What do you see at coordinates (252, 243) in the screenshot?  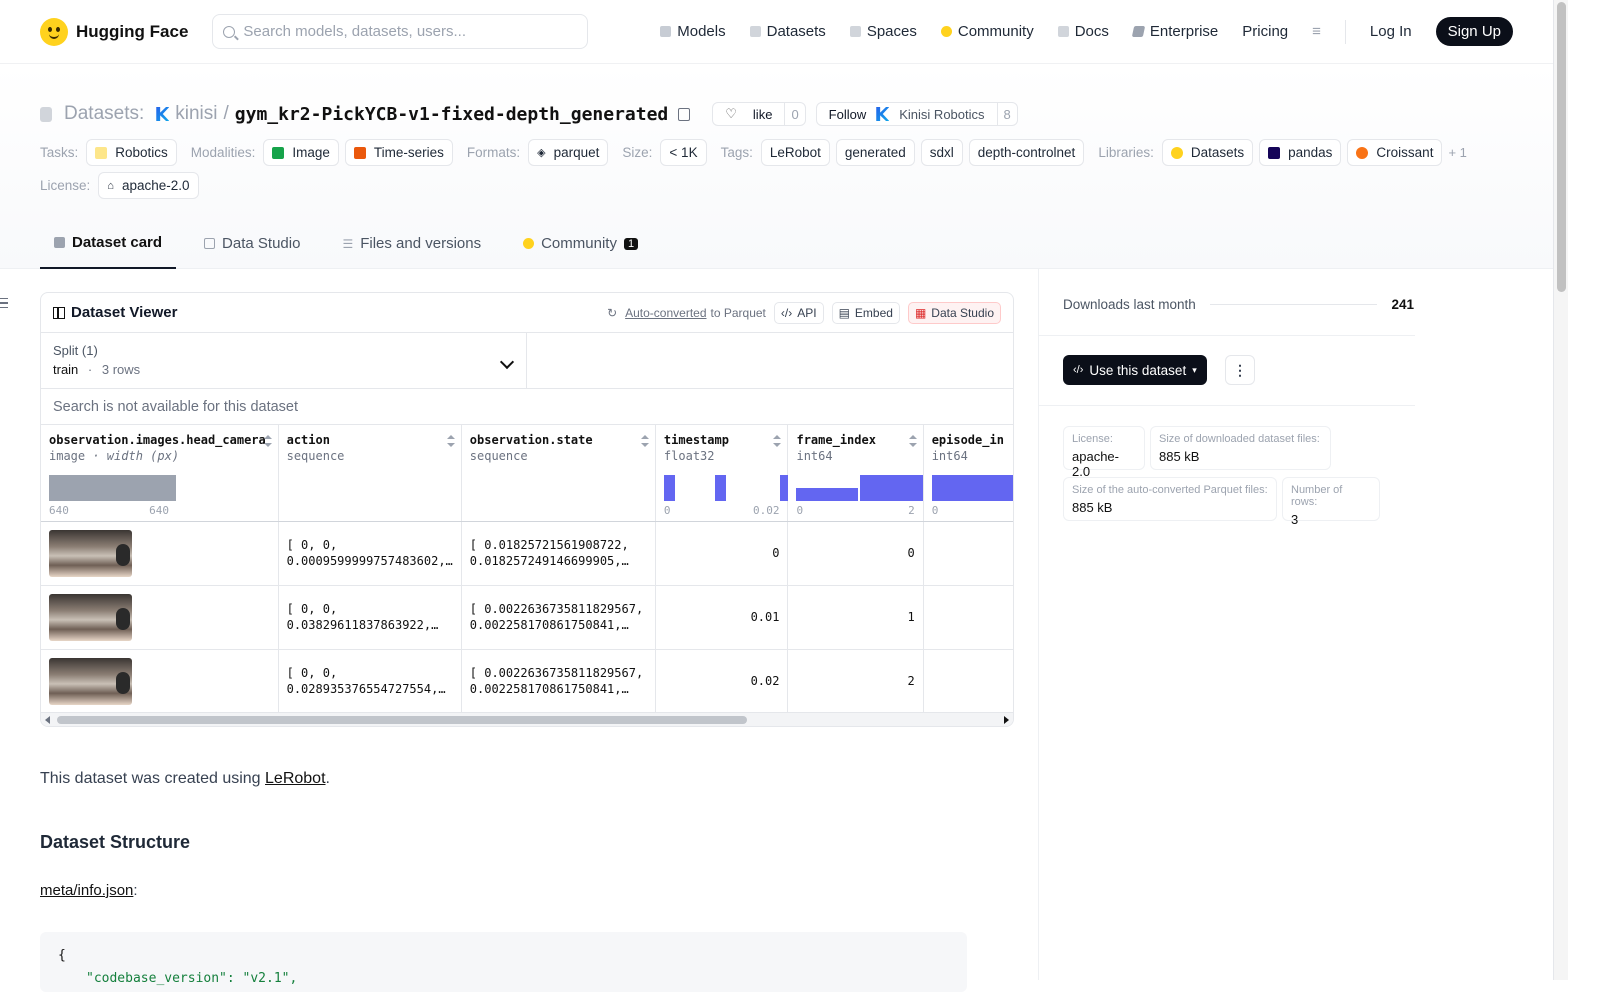 I see `tab-data-studio: Data Studio` at bounding box center [252, 243].